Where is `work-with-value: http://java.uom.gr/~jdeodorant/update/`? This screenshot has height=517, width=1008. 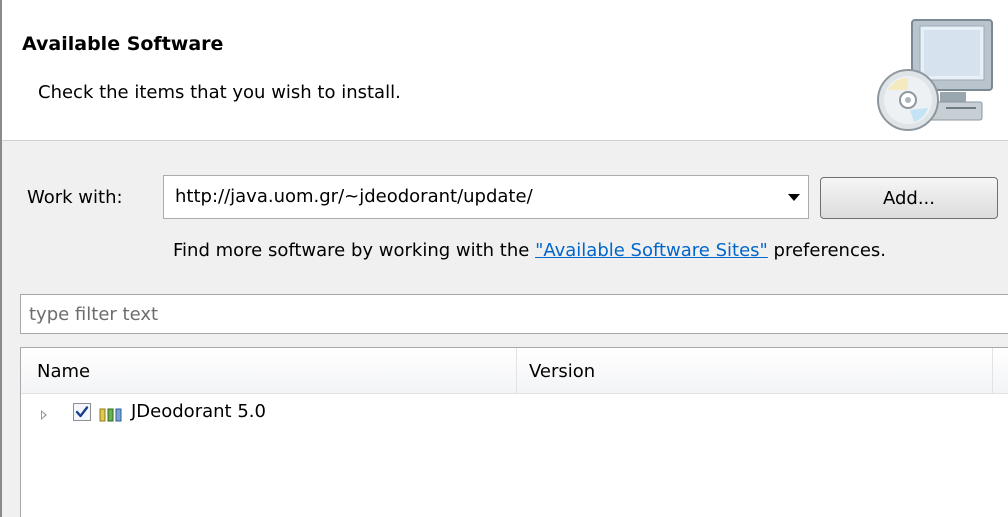
work-with-value: http://java.uom.gr/~jdeodorant/update/ is located at coordinates (354, 196).